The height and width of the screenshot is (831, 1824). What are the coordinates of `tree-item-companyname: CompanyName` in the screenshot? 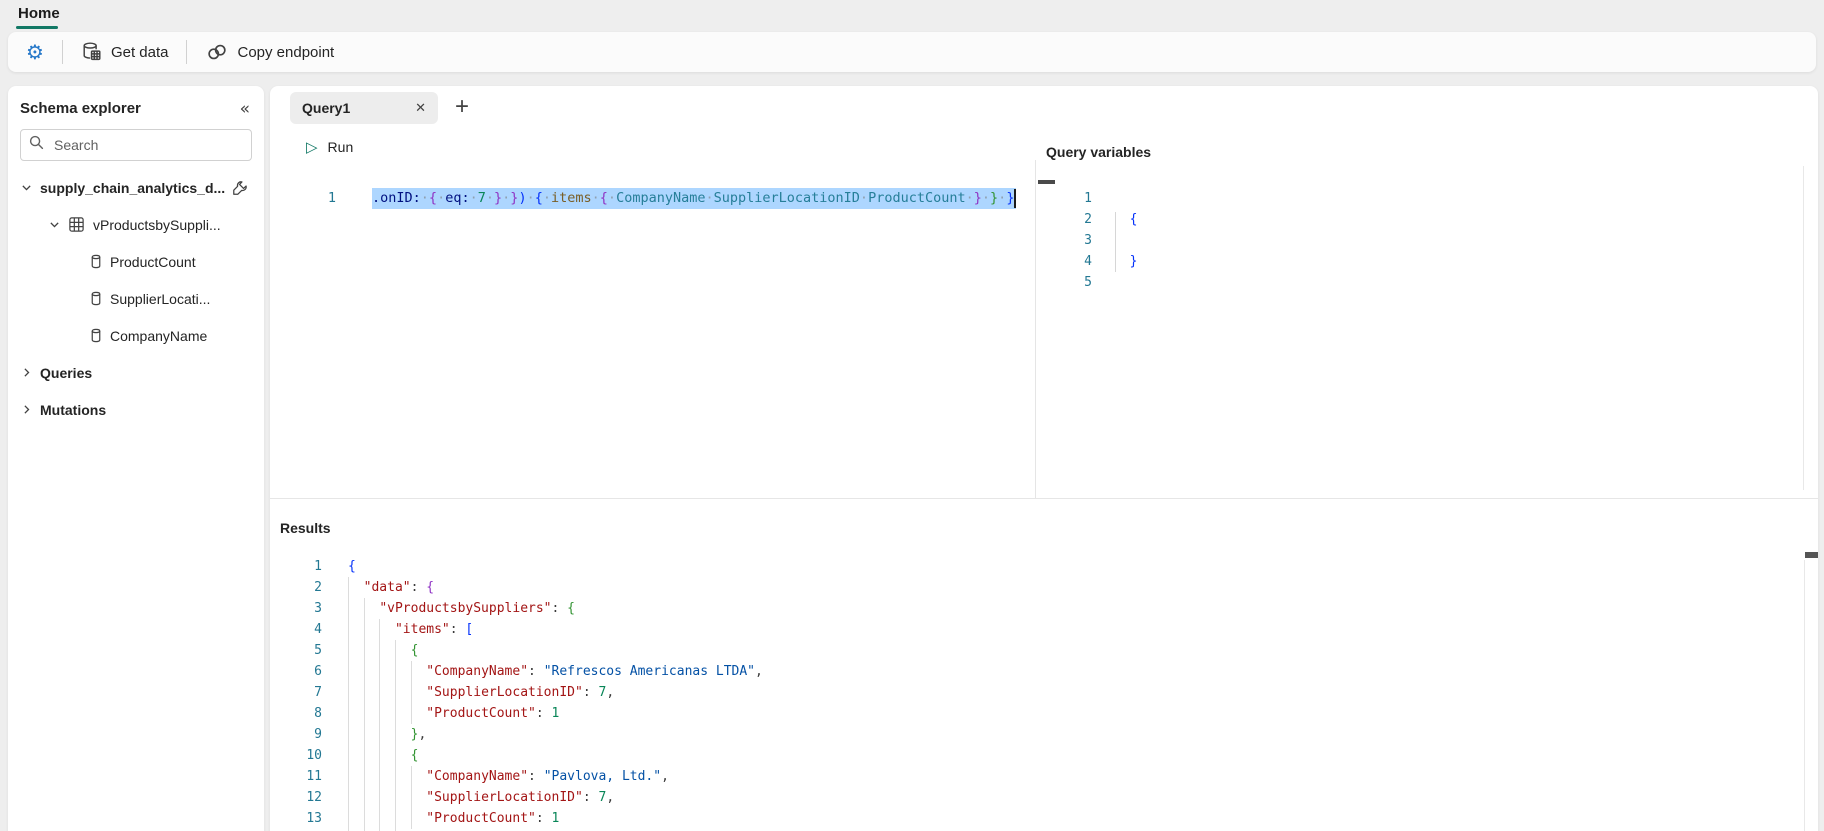 It's located at (136, 335).